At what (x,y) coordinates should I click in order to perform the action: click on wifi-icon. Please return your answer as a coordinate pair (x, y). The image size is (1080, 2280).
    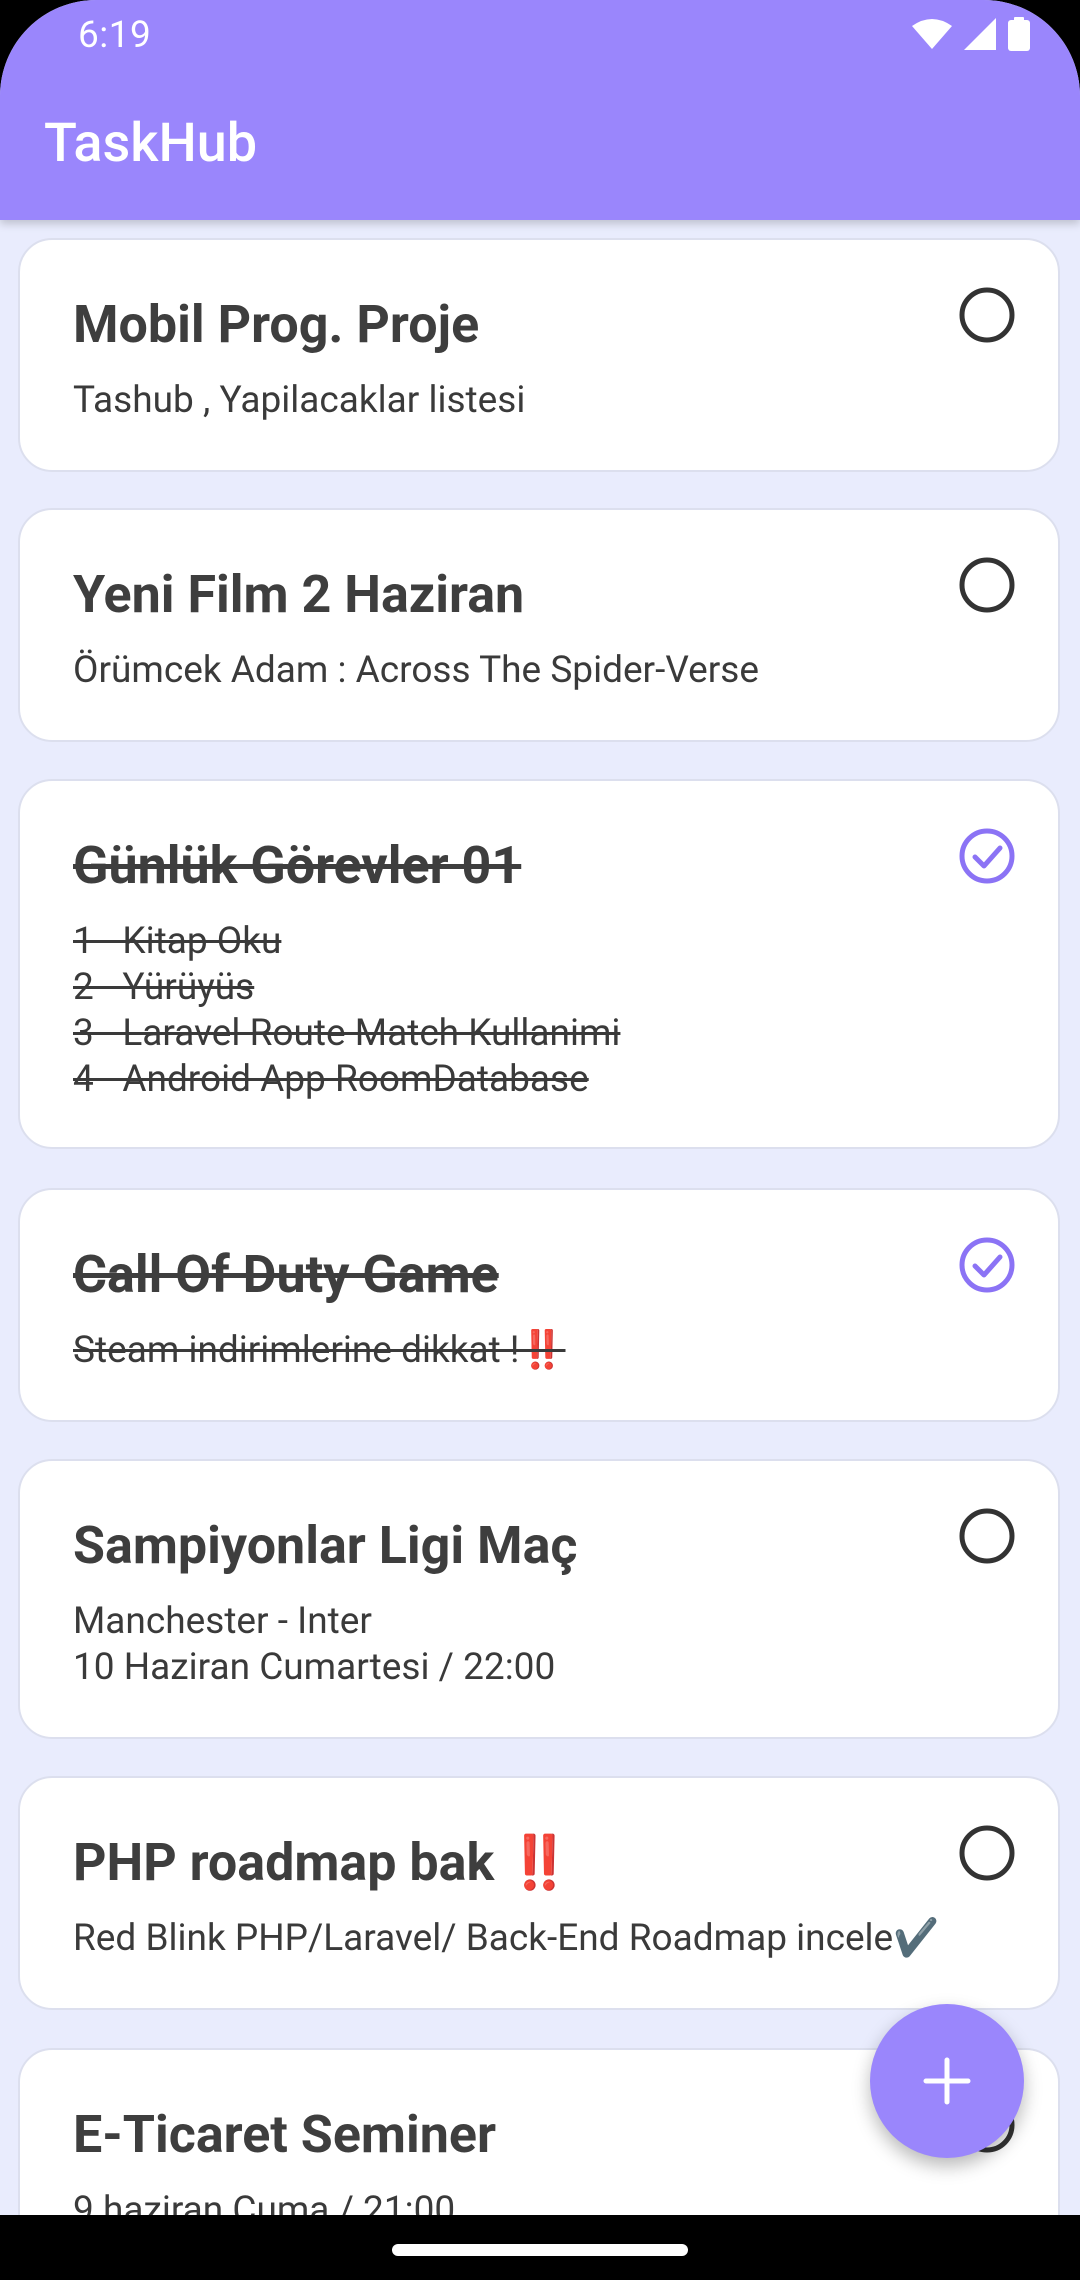
    Looking at the image, I should click on (932, 34).